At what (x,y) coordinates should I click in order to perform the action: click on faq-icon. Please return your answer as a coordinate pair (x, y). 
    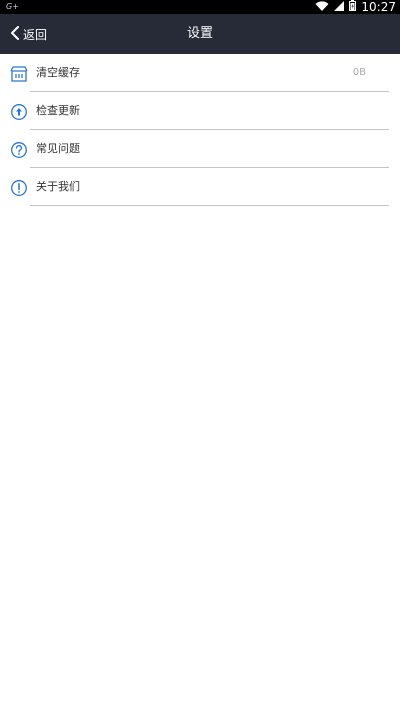
    Looking at the image, I should click on (19, 150).